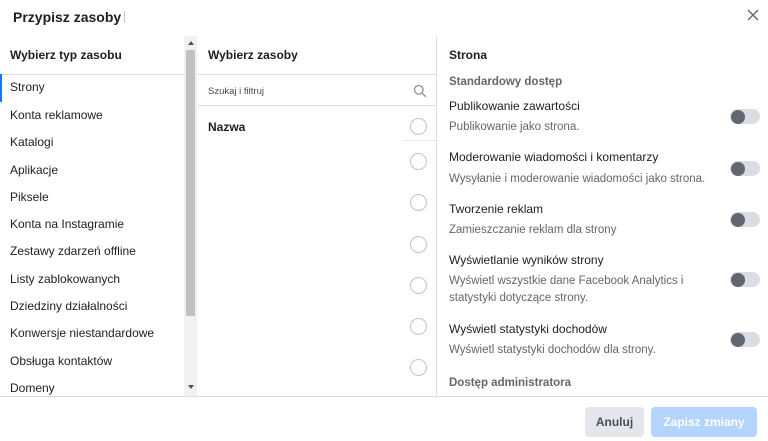 The width and height of the screenshot is (768, 441). Describe the element at coordinates (92, 224) in the screenshot. I see `resource-type-item: Konta na Instagramie` at that location.